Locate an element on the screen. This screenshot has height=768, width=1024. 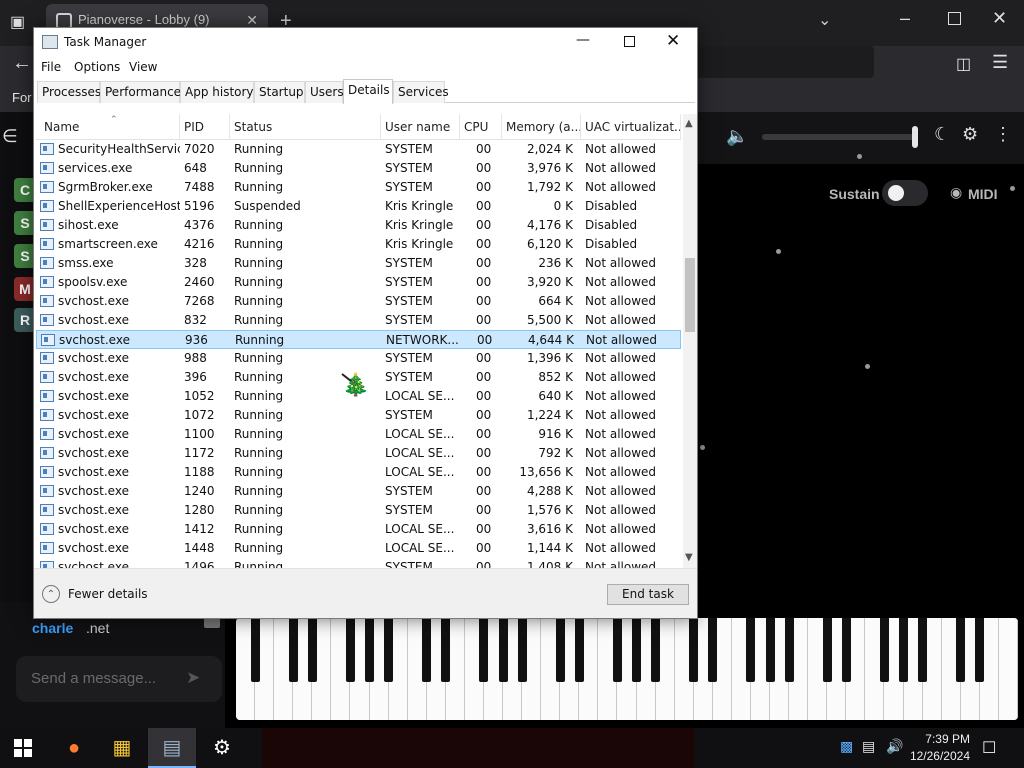
tab-users: Users is located at coordinates (324, 92).